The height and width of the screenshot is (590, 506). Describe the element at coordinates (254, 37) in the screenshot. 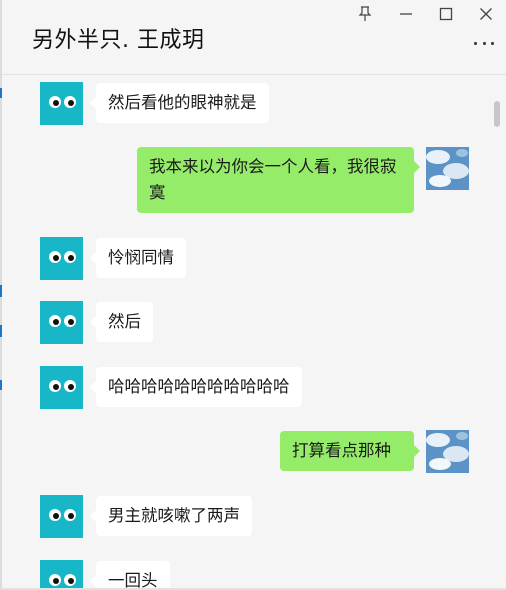

I see `chat-header: 另外半只. 王成玥` at that location.